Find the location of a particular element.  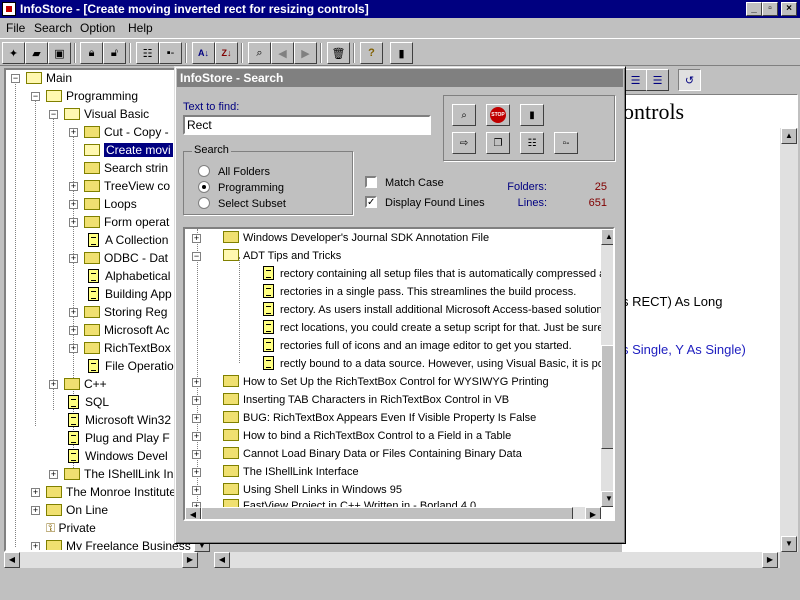

tree-item: Windows Devel is located at coordinates (107, 456).